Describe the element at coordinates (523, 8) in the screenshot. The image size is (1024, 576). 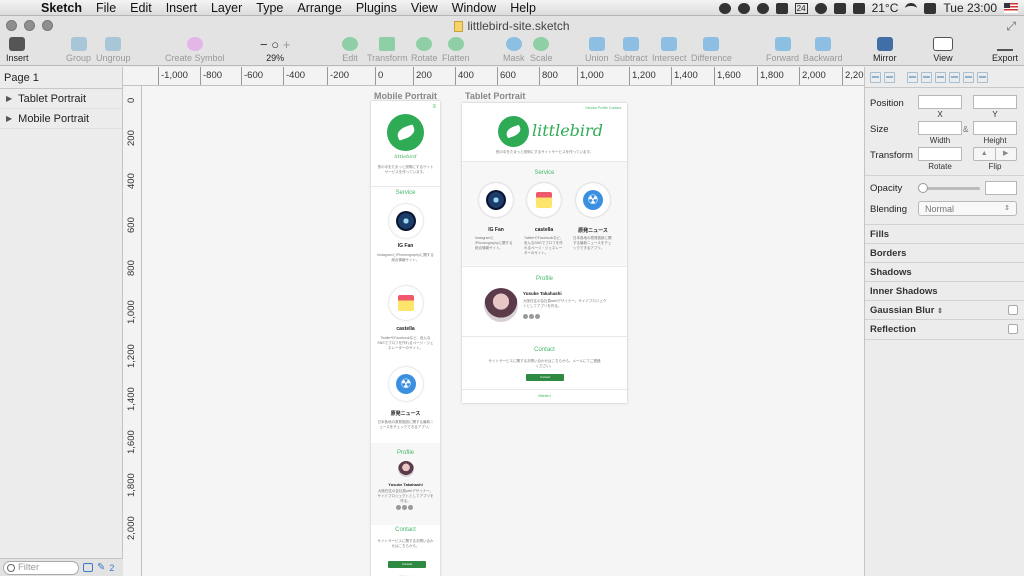
I see `menu-help: Help` at that location.